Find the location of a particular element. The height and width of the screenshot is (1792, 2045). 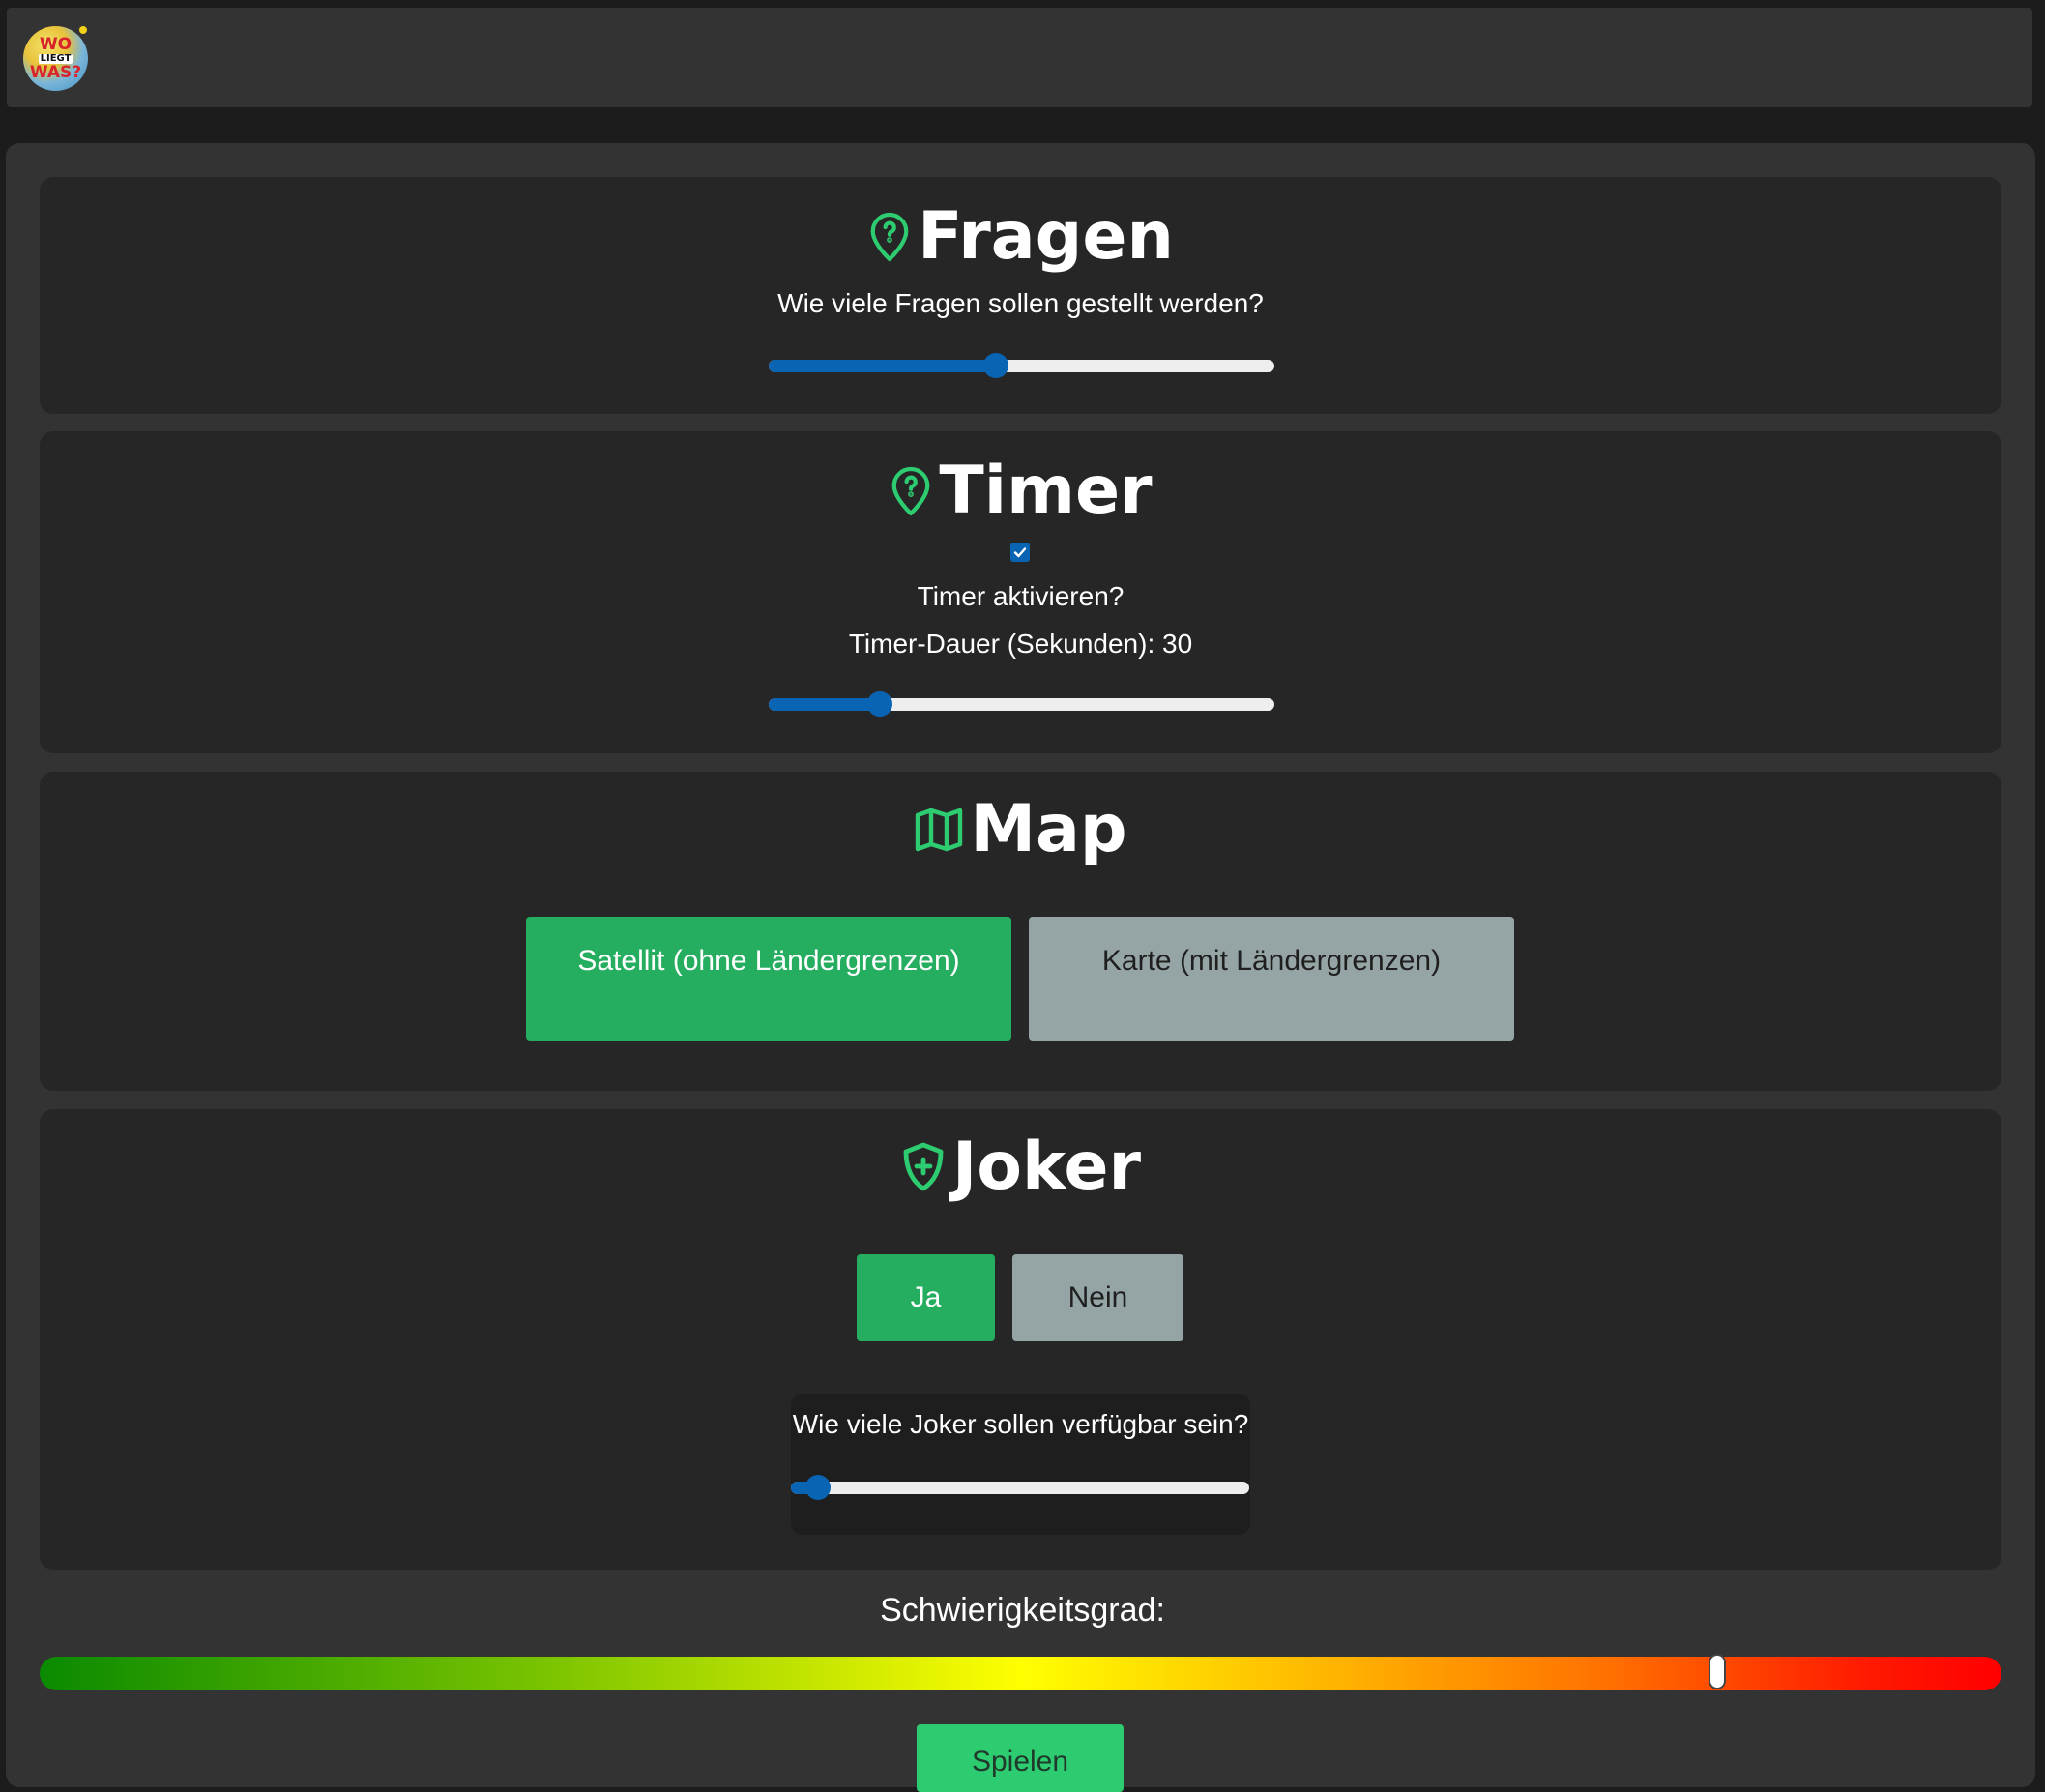

timer-heading: Timer is located at coordinates (1020, 491).